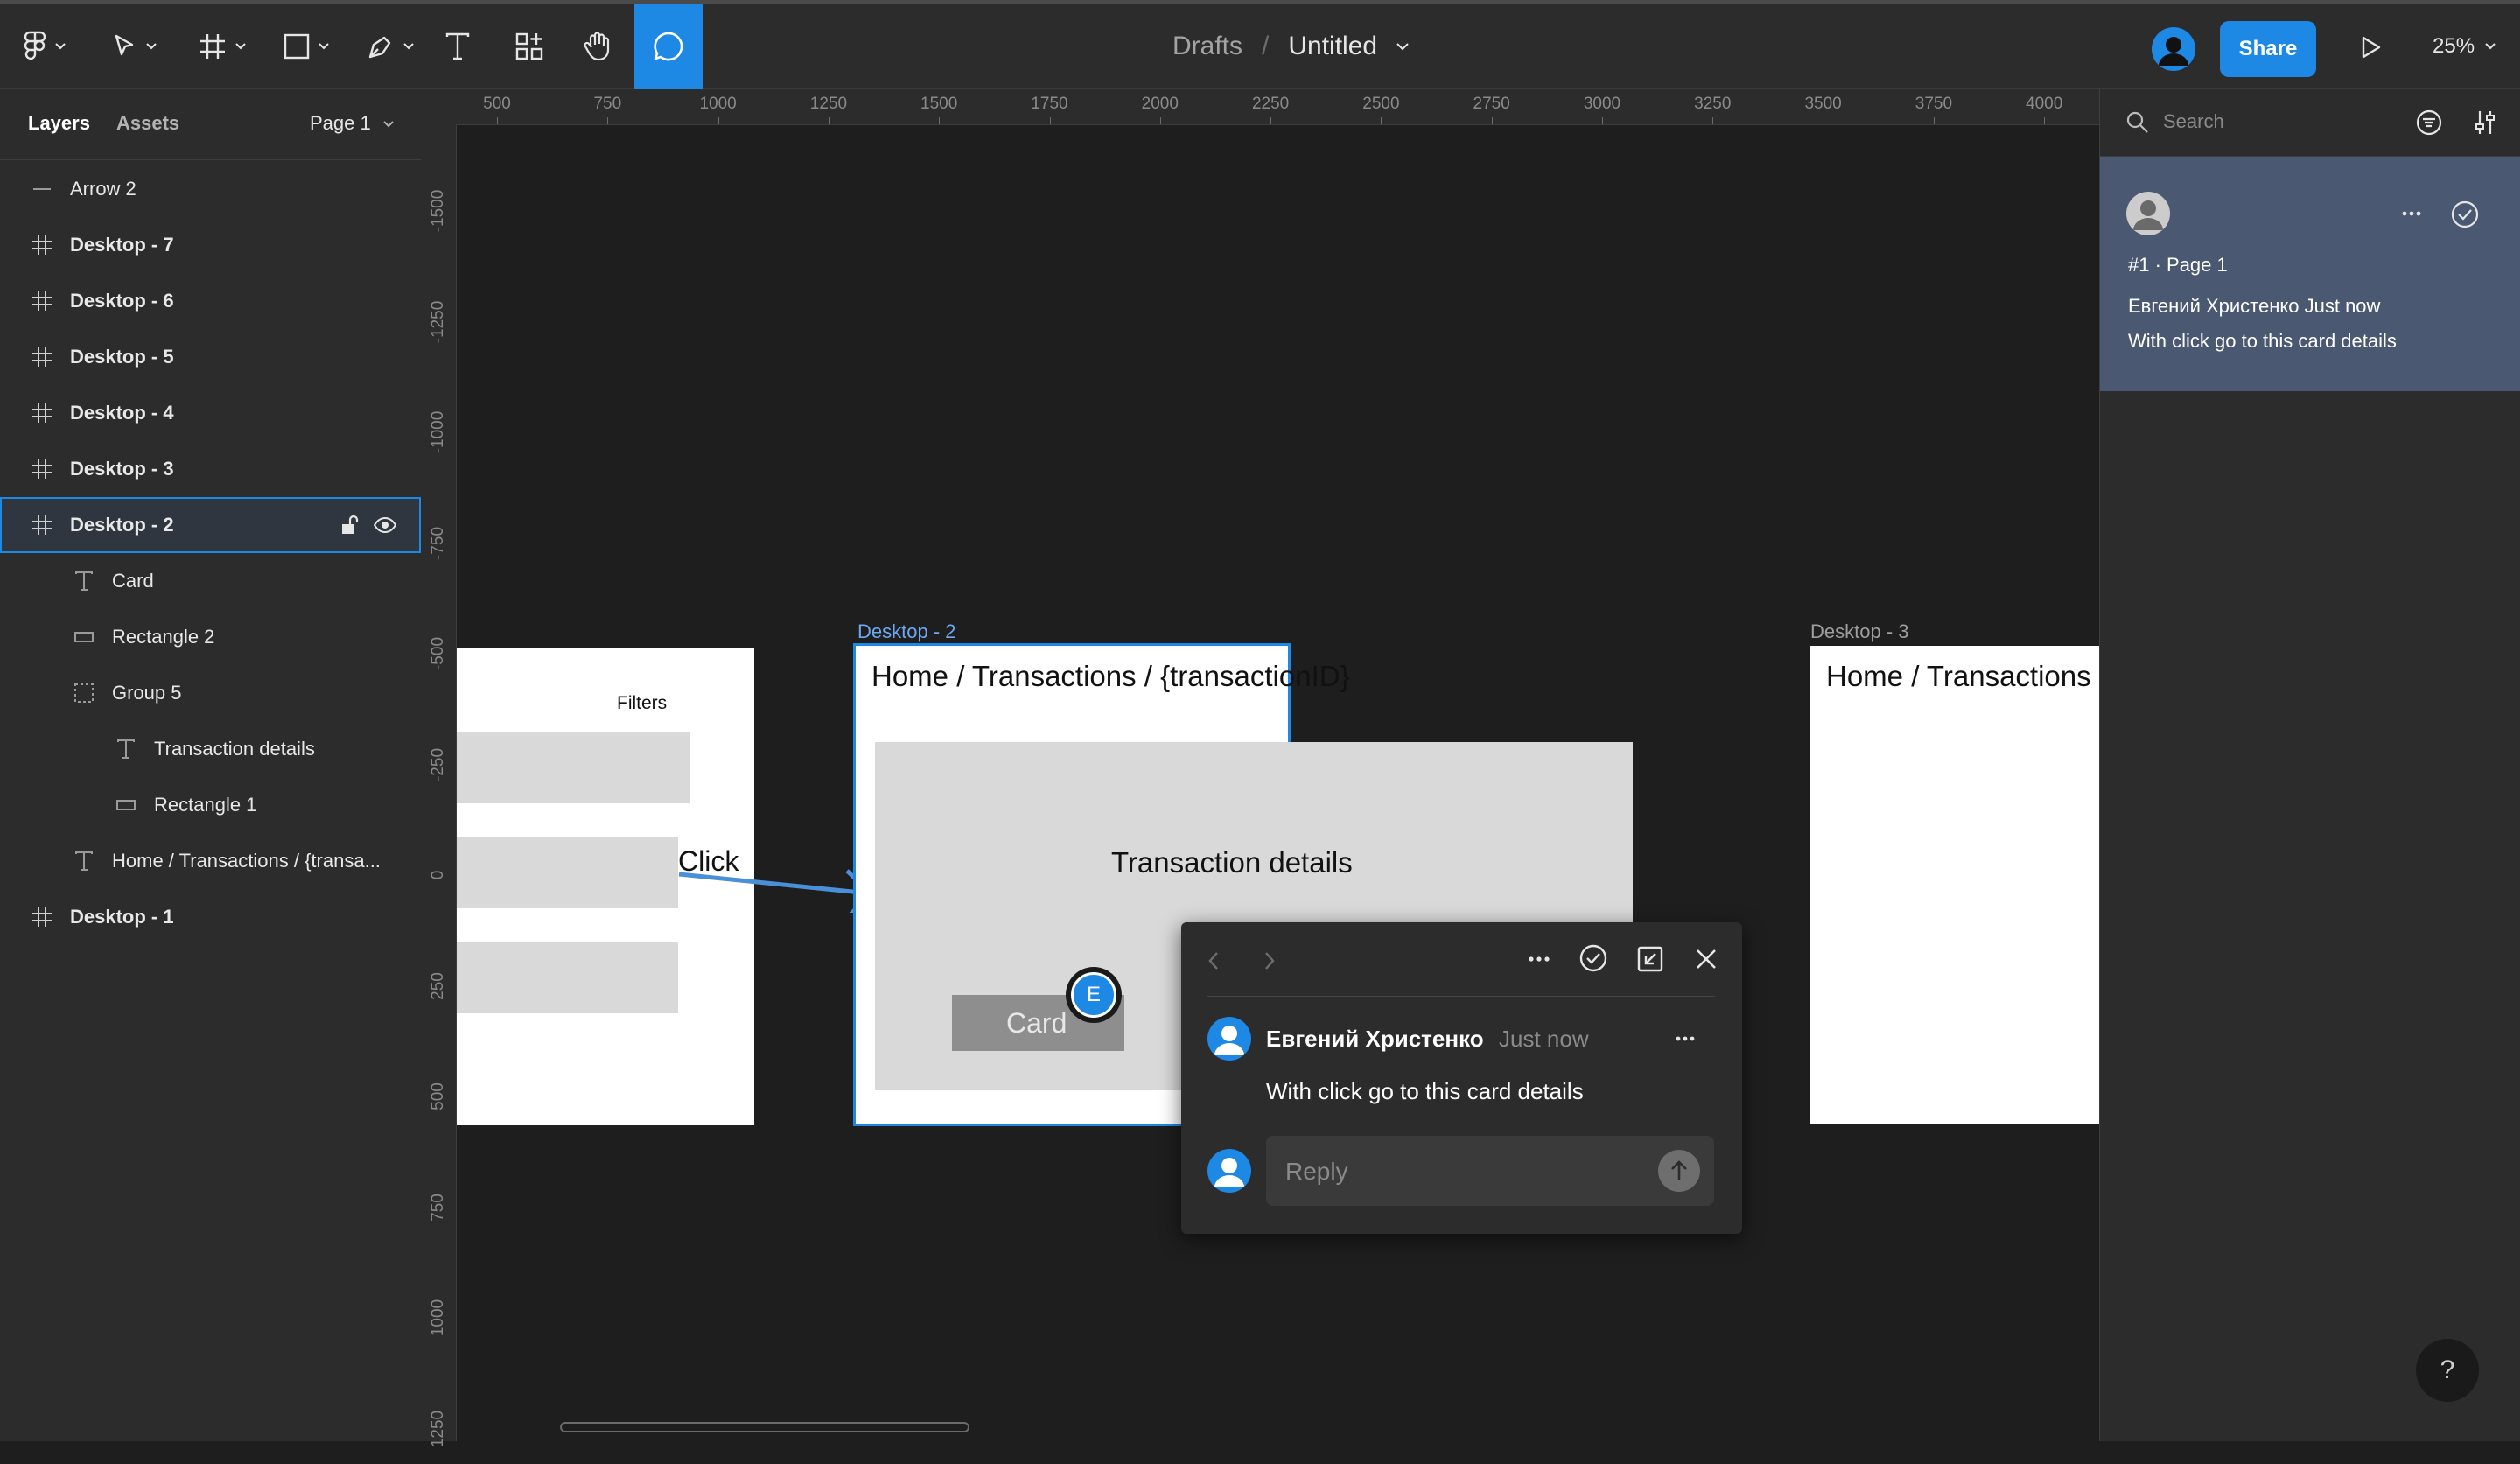  I want to click on layer-desktop-6: Desktop - 6, so click(210, 301).